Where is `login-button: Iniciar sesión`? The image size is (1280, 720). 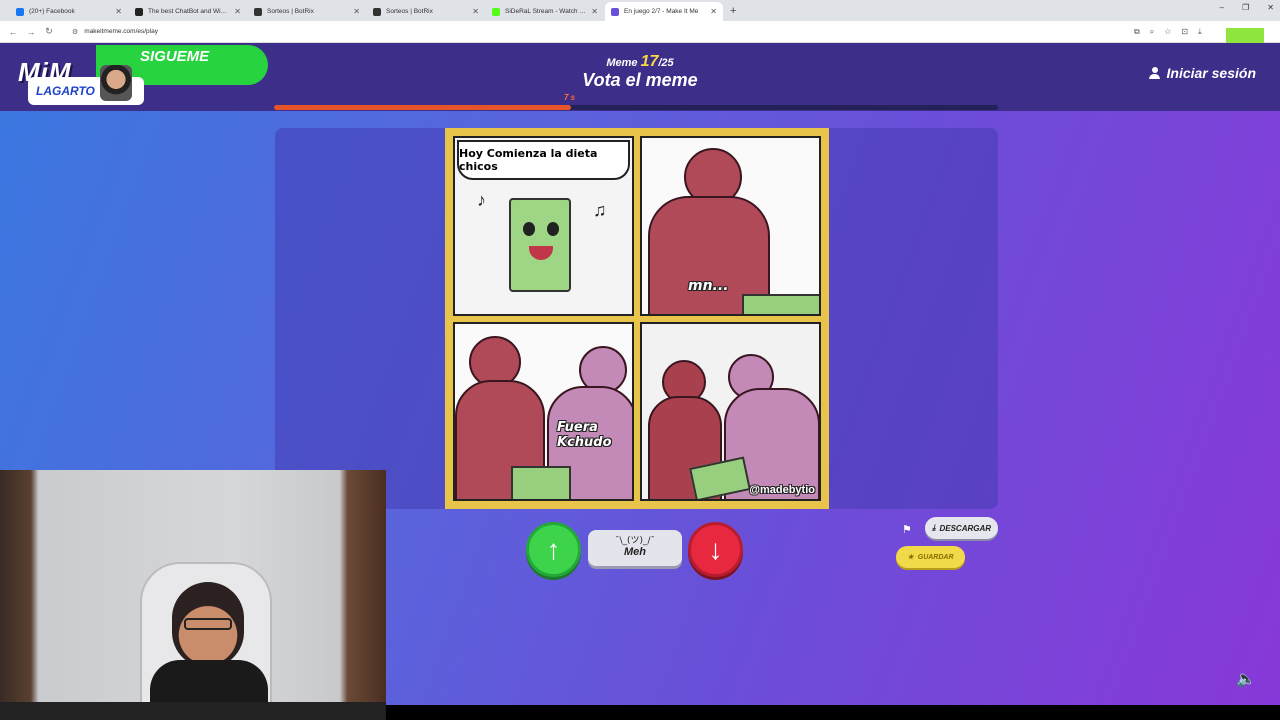
login-button: Iniciar sesión is located at coordinates (1202, 73).